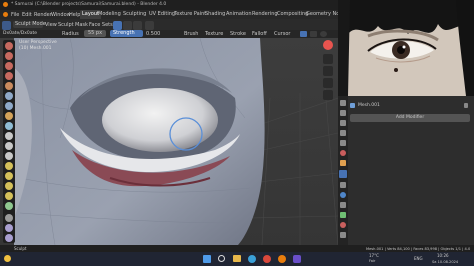  What do you see at coordinates (7, 258) in the screenshot?
I see `weather-icon` at bounding box center [7, 258].